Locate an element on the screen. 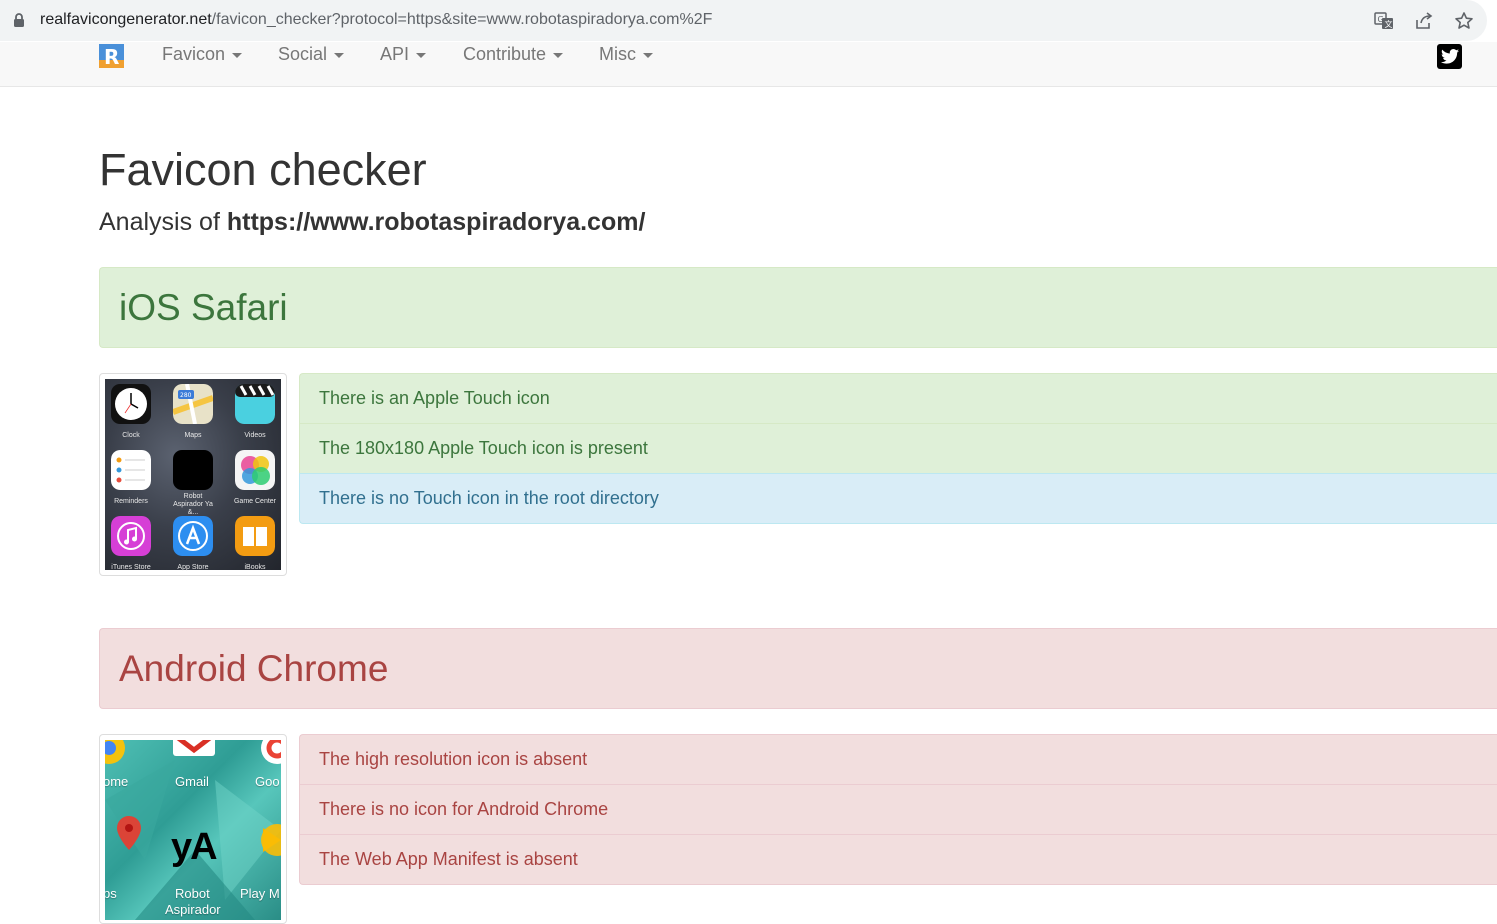 The height and width of the screenshot is (924, 1497). ios-app-label: App Store is located at coordinates (193, 567).